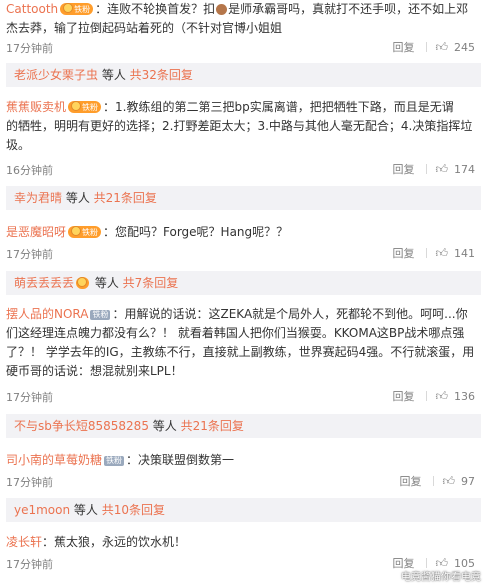 The height and width of the screenshot is (585, 487). What do you see at coordinates (243, 75) in the screenshot?
I see `sub-replies-bar: 老派少女栗子虫 等人 共32条回复` at bounding box center [243, 75].